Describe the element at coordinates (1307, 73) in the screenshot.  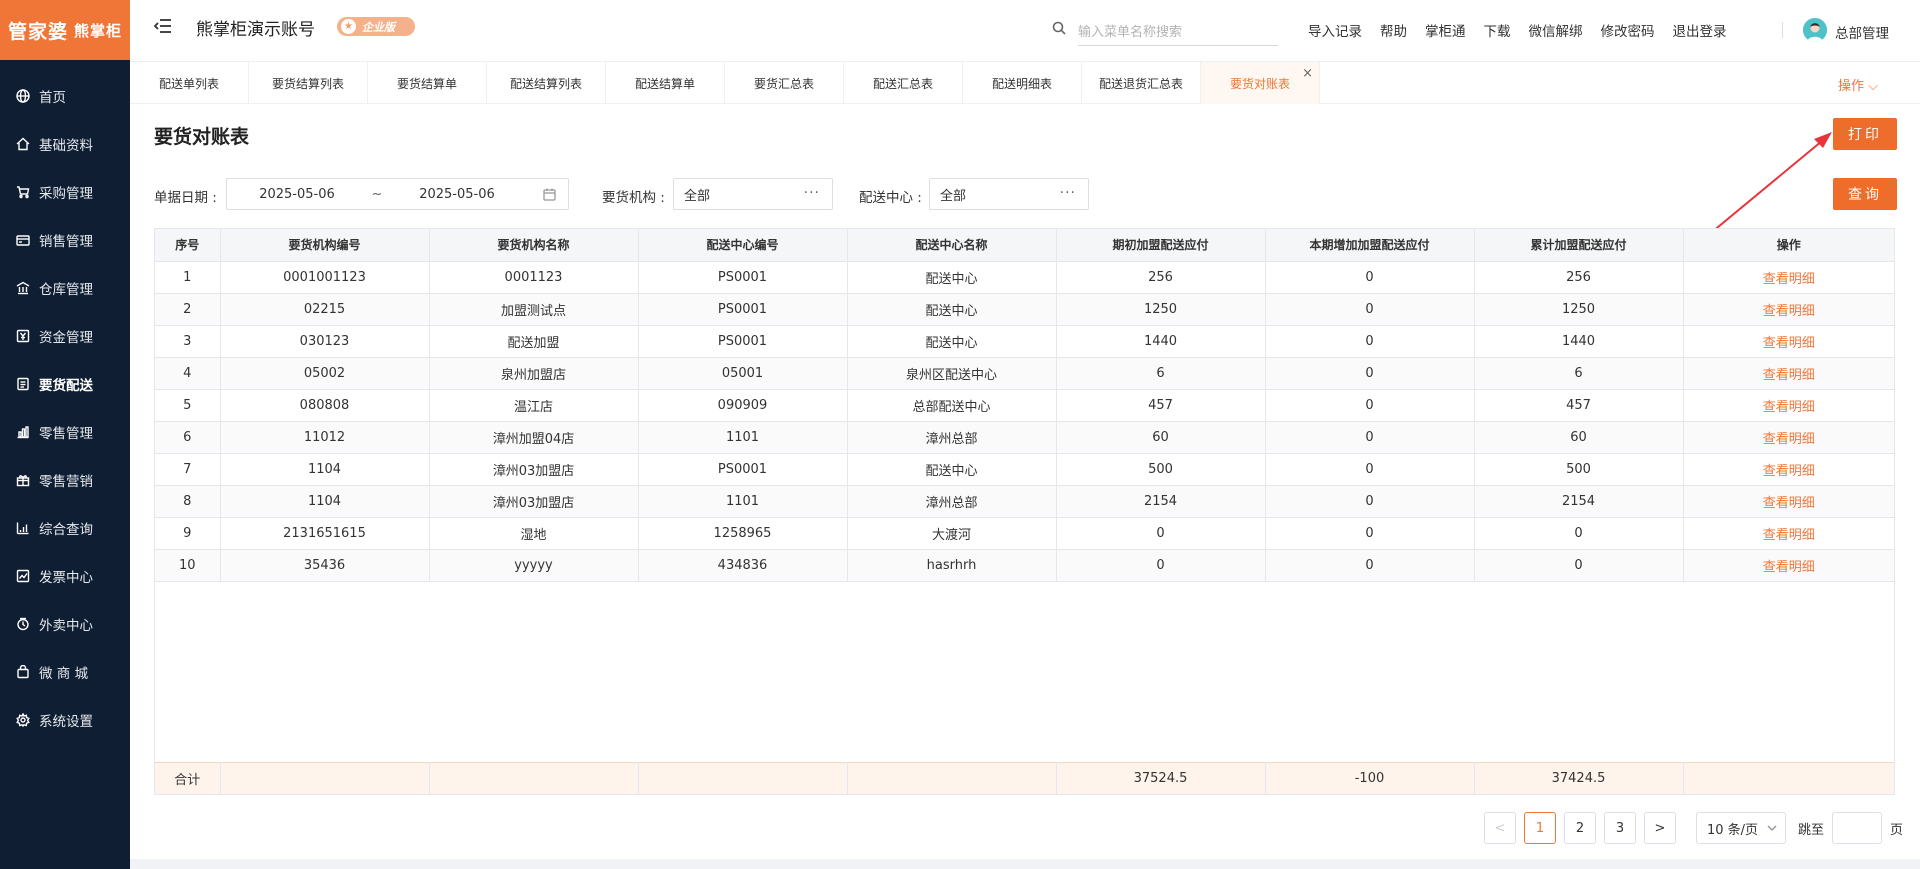
I see `close-icon: ×` at that location.